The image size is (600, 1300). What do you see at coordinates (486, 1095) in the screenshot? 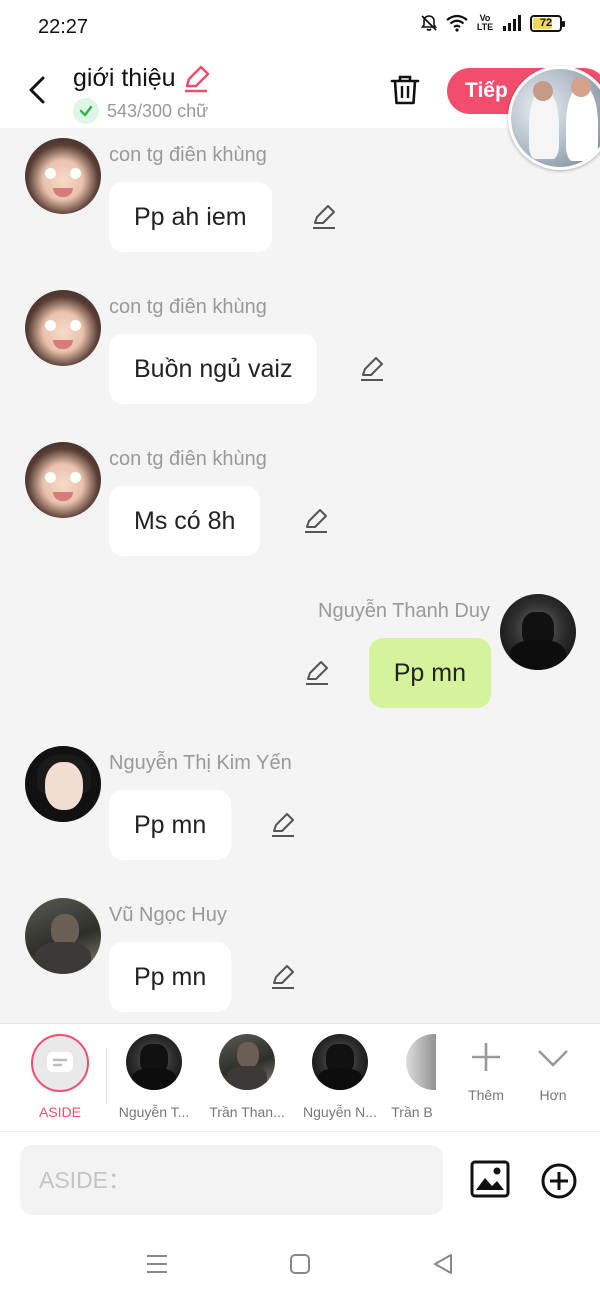
I see `more-label: Thêm` at bounding box center [486, 1095].